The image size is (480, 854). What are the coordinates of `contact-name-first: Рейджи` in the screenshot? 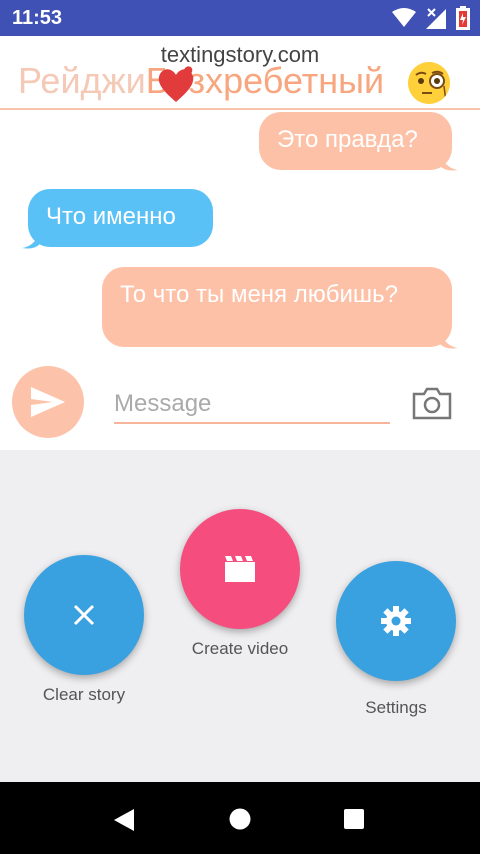 It's located at (82, 80).